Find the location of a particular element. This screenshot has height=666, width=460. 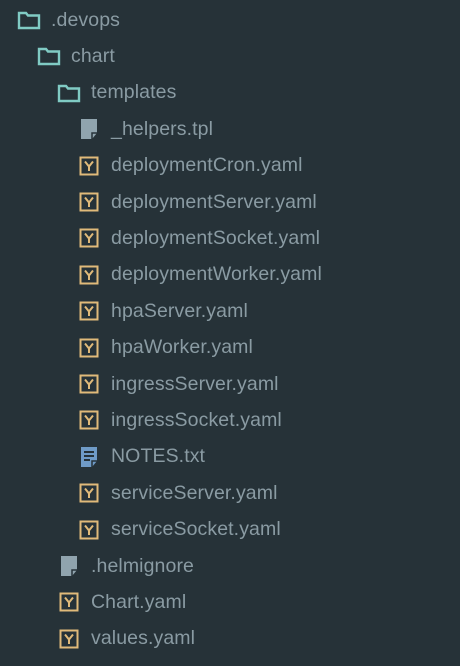

tree-item-label: Chart.yaml is located at coordinates (139, 601).